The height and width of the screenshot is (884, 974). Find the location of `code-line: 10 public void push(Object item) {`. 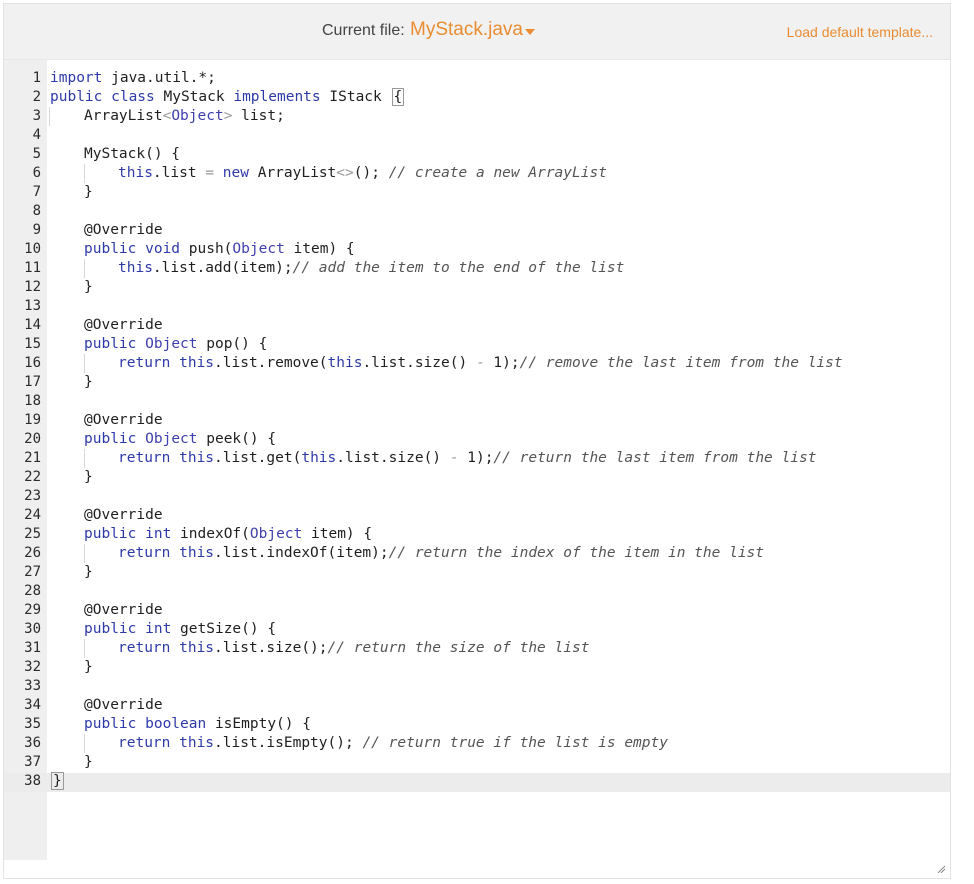

code-line: 10 public void push(Object item) { is located at coordinates (477, 249).